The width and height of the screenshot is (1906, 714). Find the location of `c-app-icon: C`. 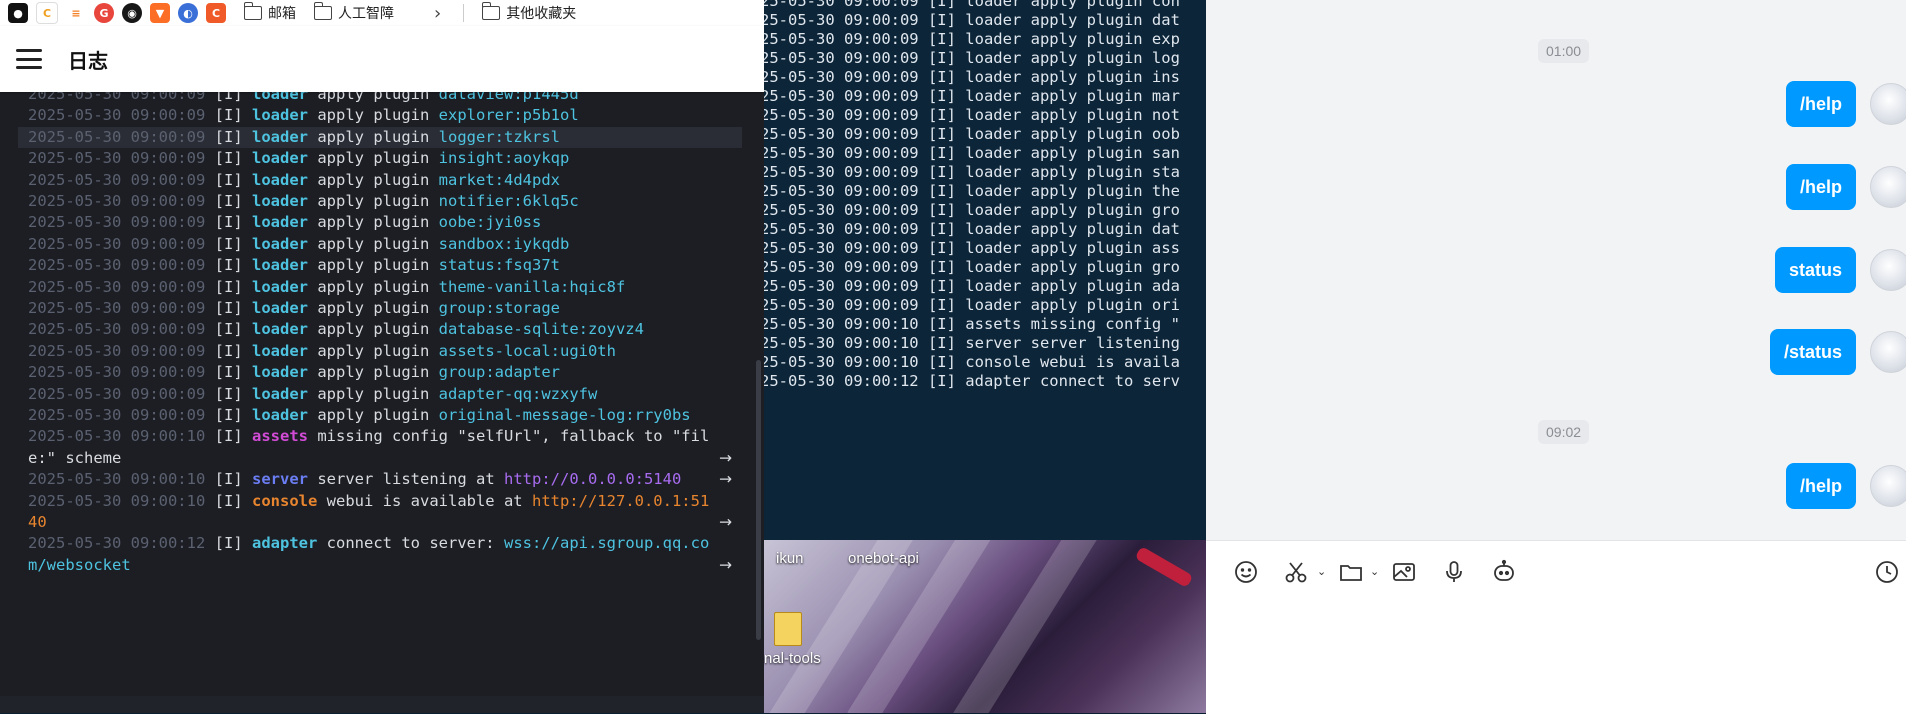

c-app-icon: C is located at coordinates (216, 13).